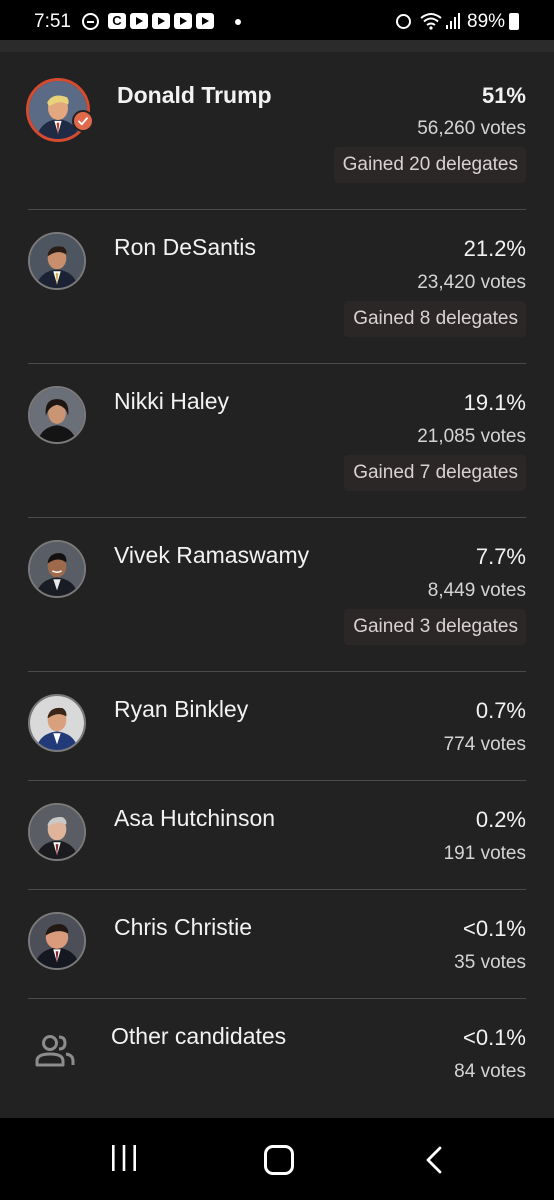  What do you see at coordinates (52, 21) in the screenshot?
I see `status-time: 7:51` at bounding box center [52, 21].